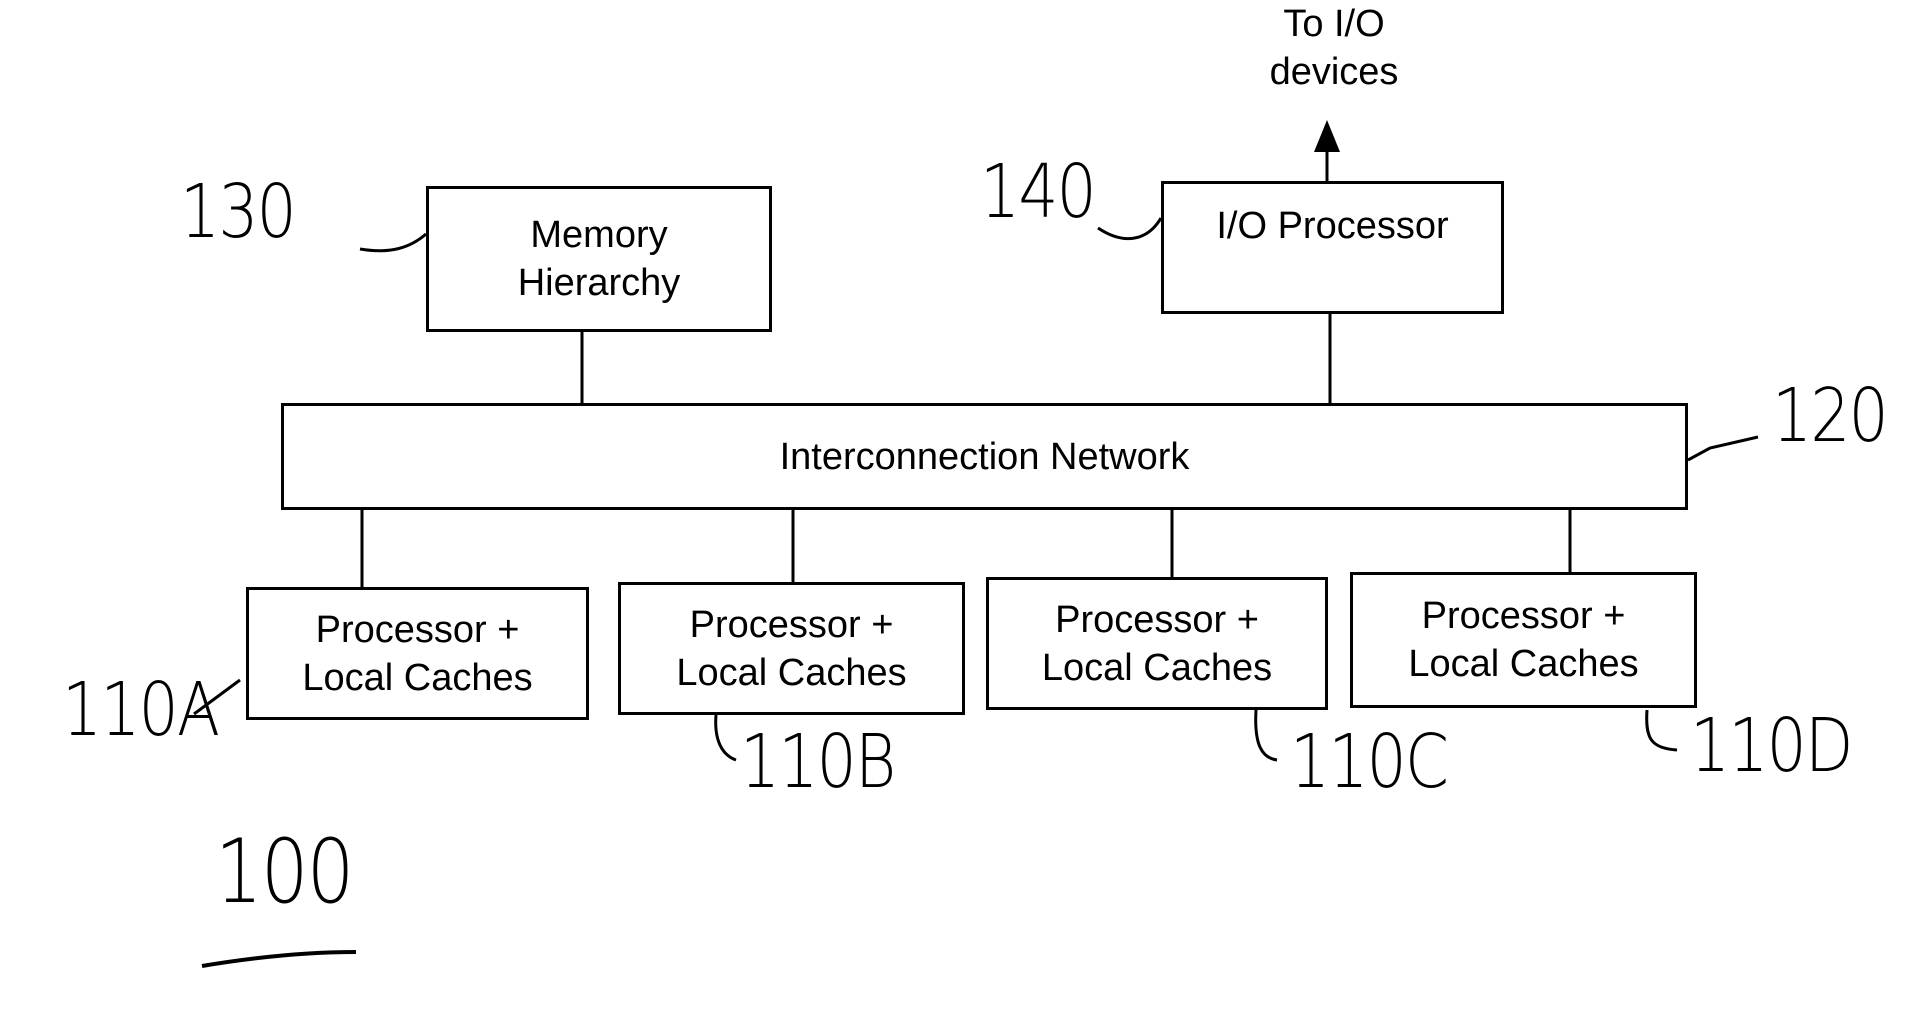 The height and width of the screenshot is (1028, 1912). Describe the element at coordinates (599, 259) in the screenshot. I see `memory-hierarchy-box: Memory Hierarchy` at that location.